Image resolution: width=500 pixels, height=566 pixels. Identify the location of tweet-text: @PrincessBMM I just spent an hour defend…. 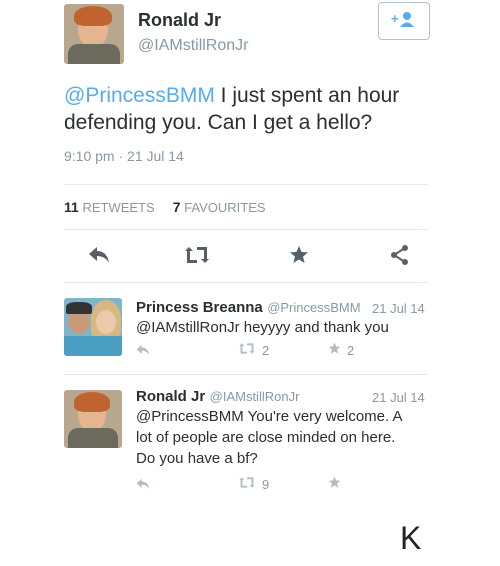
(244, 109).